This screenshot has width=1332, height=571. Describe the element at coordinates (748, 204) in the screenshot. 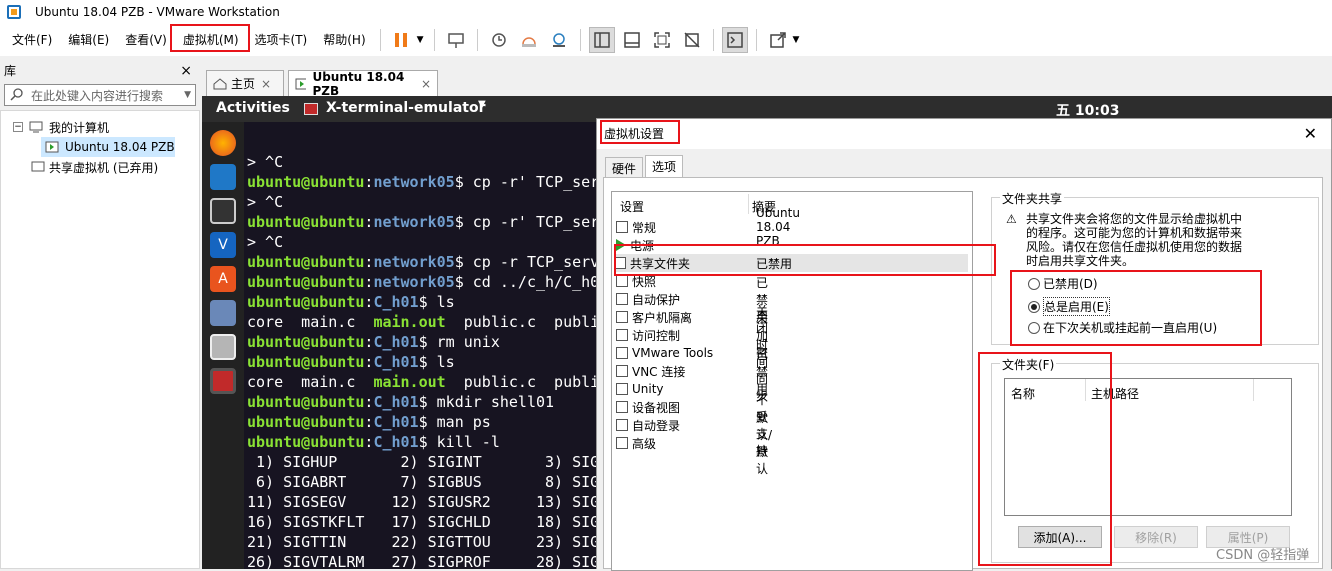

I see `column-divider` at that location.